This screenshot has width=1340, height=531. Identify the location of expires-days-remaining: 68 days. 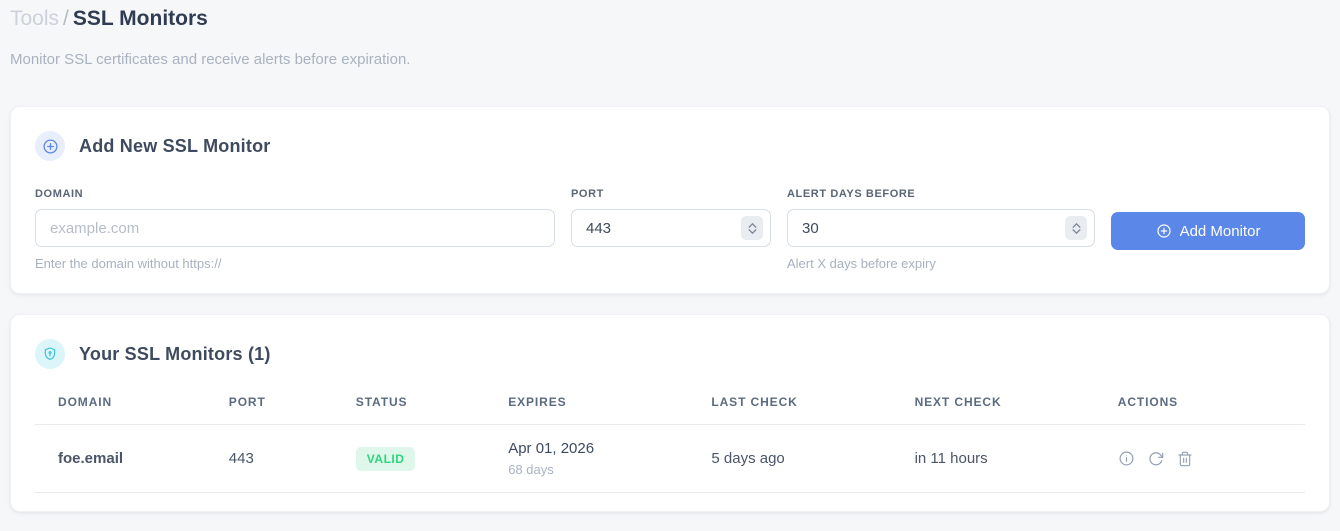
(531, 470).